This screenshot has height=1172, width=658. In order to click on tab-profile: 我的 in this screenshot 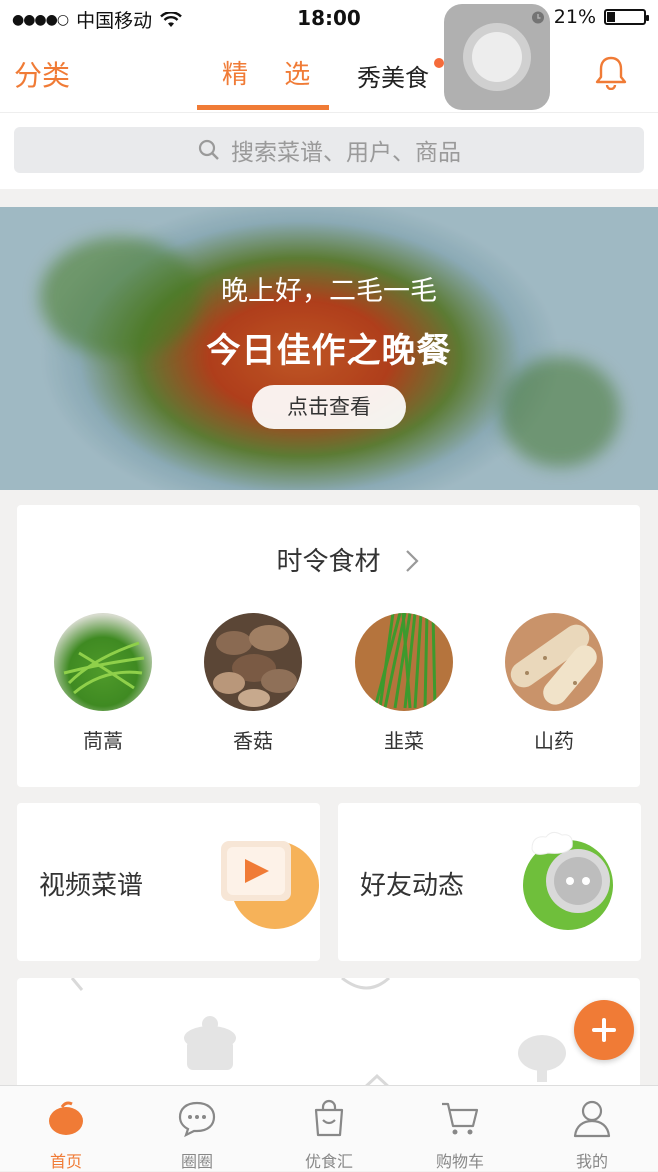, I will do `click(592, 1135)`.